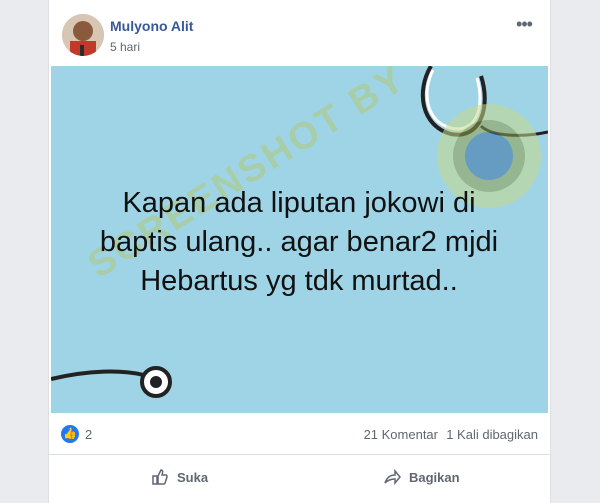  I want to click on post-header: Mulyono Alit 5 hari •••, so click(299, 33).